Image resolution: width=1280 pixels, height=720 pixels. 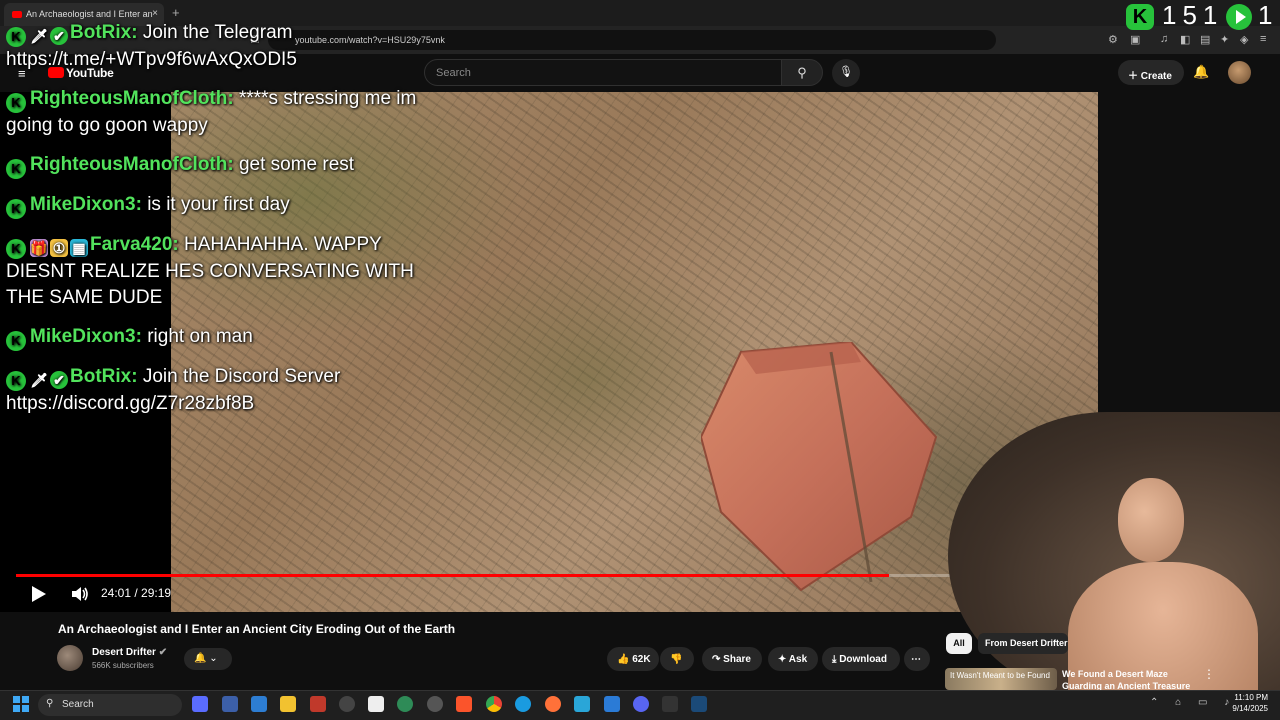 What do you see at coordinates (1156, 76) in the screenshot?
I see `create-label: Create` at bounding box center [1156, 76].